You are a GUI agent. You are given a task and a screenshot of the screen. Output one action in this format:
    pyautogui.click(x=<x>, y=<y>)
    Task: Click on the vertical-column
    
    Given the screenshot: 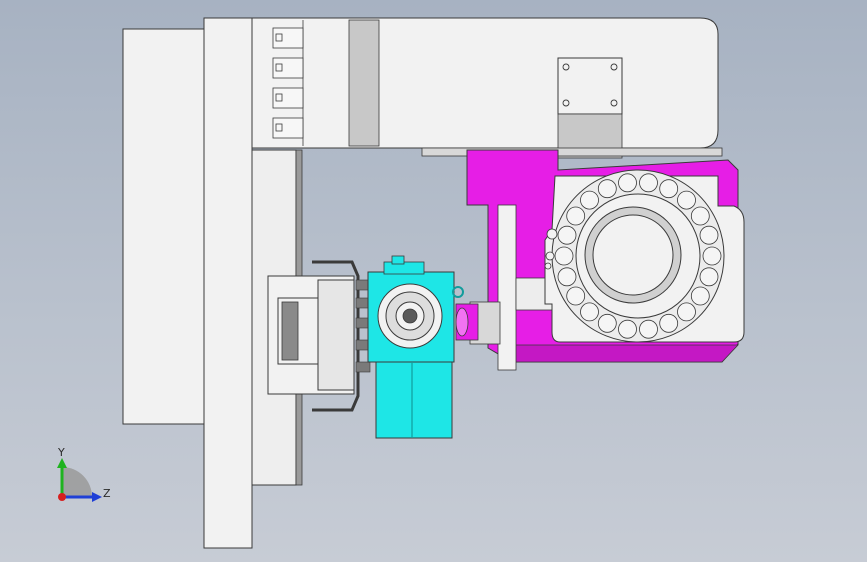 What is the action you would take?
    pyautogui.click(x=228, y=283)
    